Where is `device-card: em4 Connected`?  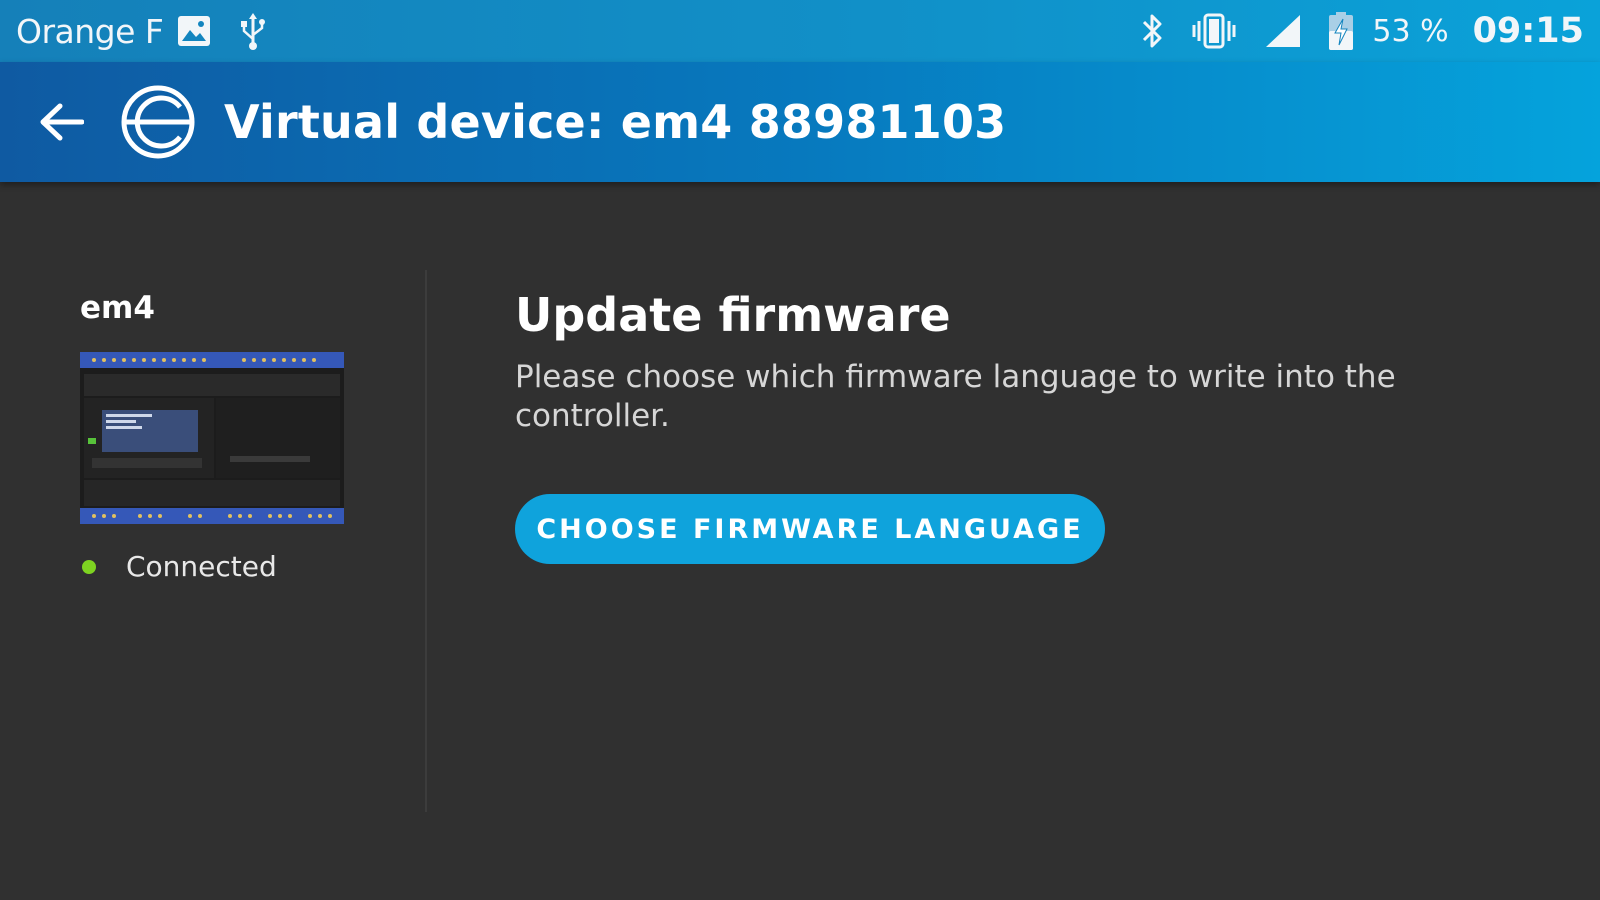
device-card: em4 Connected is located at coordinates (220, 436).